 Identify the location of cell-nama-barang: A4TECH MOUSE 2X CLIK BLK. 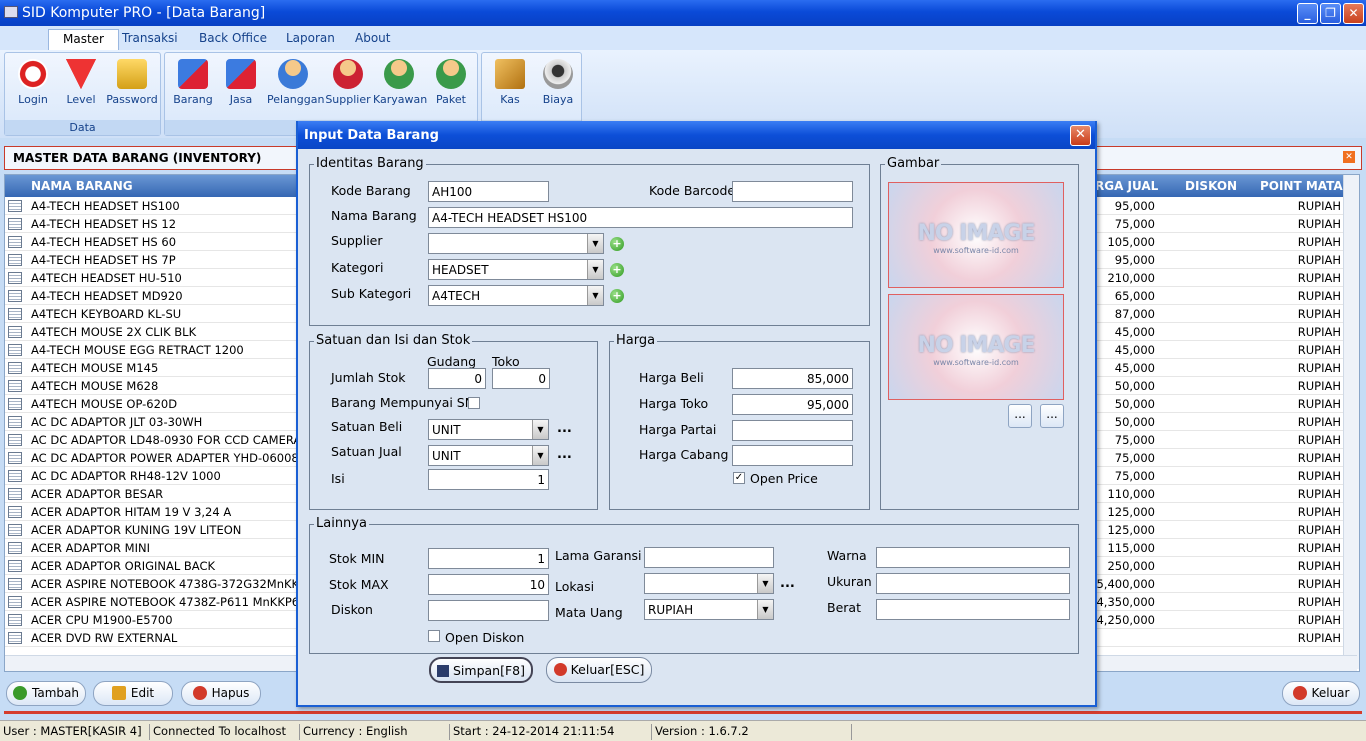
(114, 332).